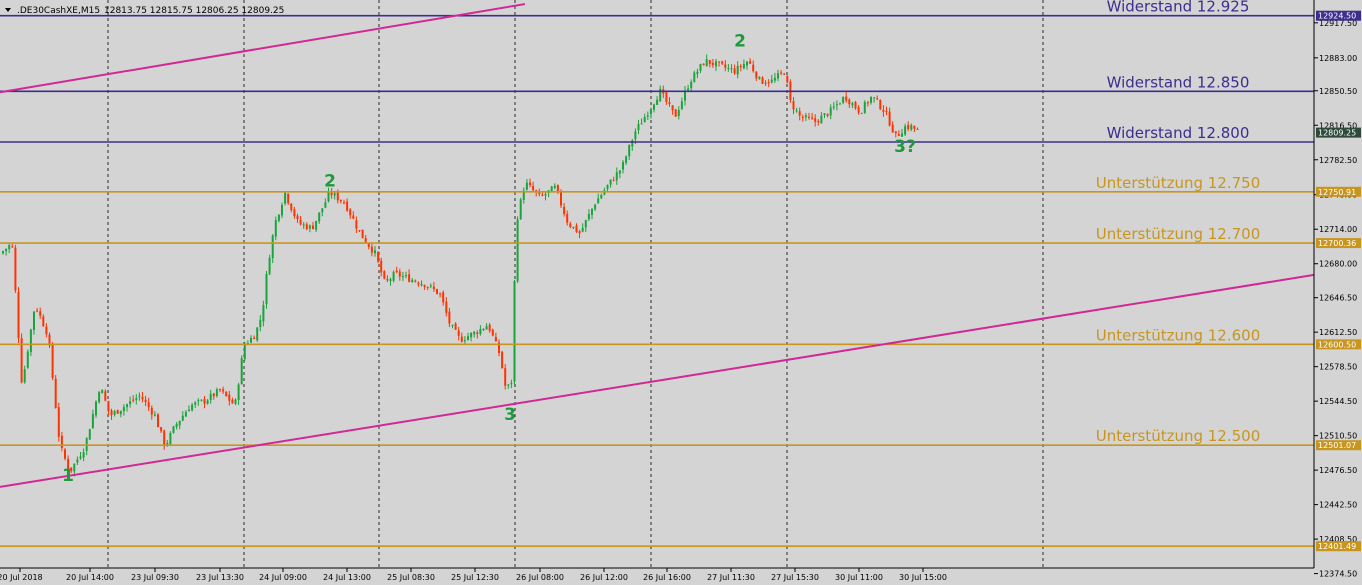 The height and width of the screenshot is (585, 1362). Describe the element at coordinates (1338, 505) in the screenshot. I see `y-tick-label: 12442.50` at that location.